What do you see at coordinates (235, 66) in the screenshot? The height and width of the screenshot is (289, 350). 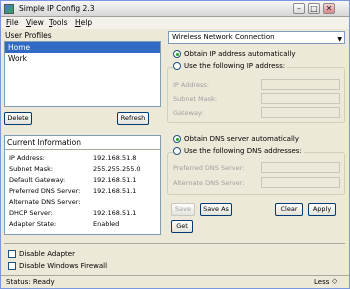 I see `ip-manual-label: Use the following IP address:` at bounding box center [235, 66].